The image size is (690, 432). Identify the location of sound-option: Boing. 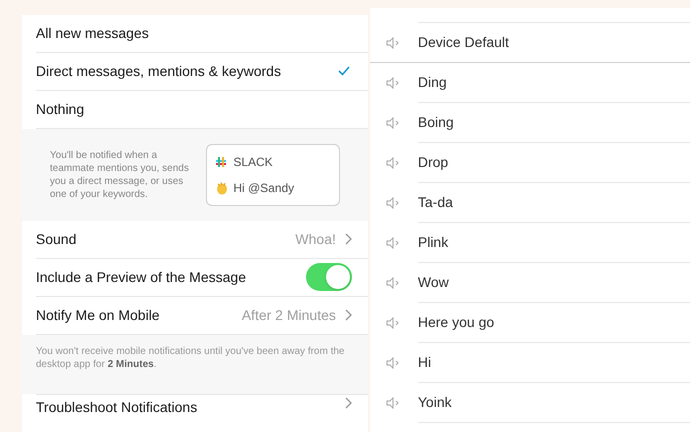
(530, 123).